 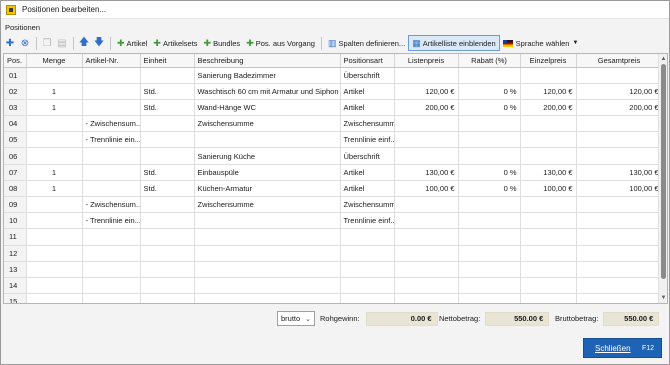 What do you see at coordinates (548, 61) in the screenshot?
I see `column-header-einzelpreis: Einzelpreis` at bounding box center [548, 61].